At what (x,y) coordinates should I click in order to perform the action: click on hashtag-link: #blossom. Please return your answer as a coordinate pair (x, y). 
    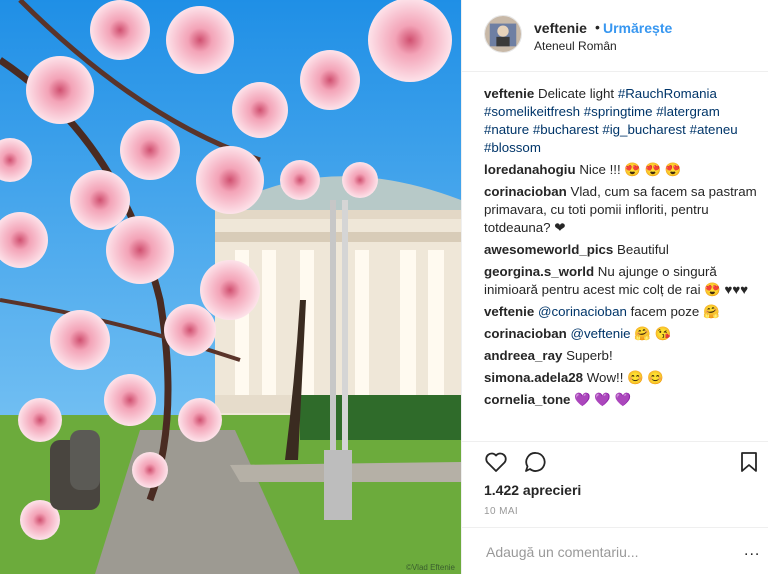
    Looking at the image, I should click on (512, 147).